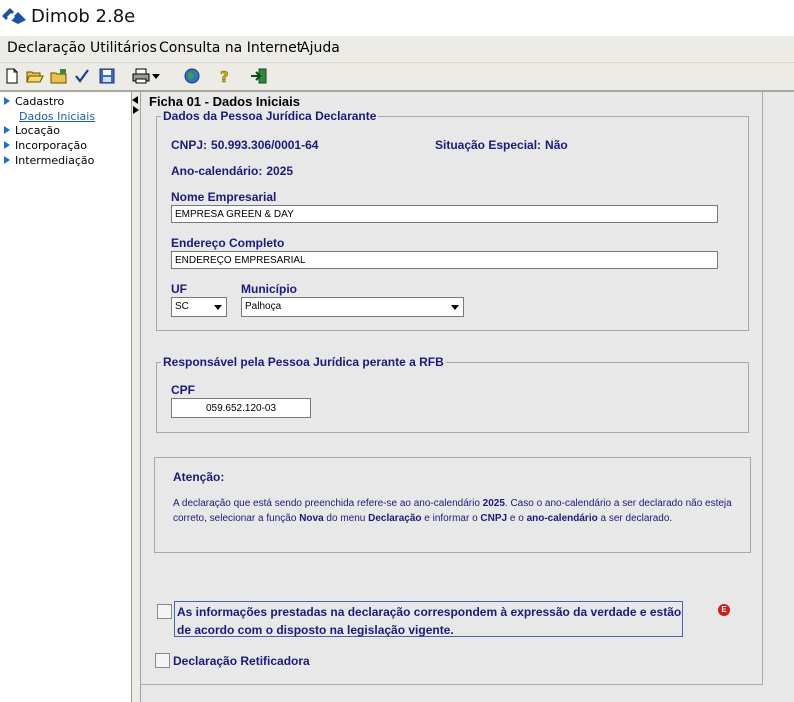 Image resolution: width=794 pixels, height=702 pixels. Describe the element at coordinates (488, 145) in the screenshot. I see `situacao-label: Situação Especial:` at that location.